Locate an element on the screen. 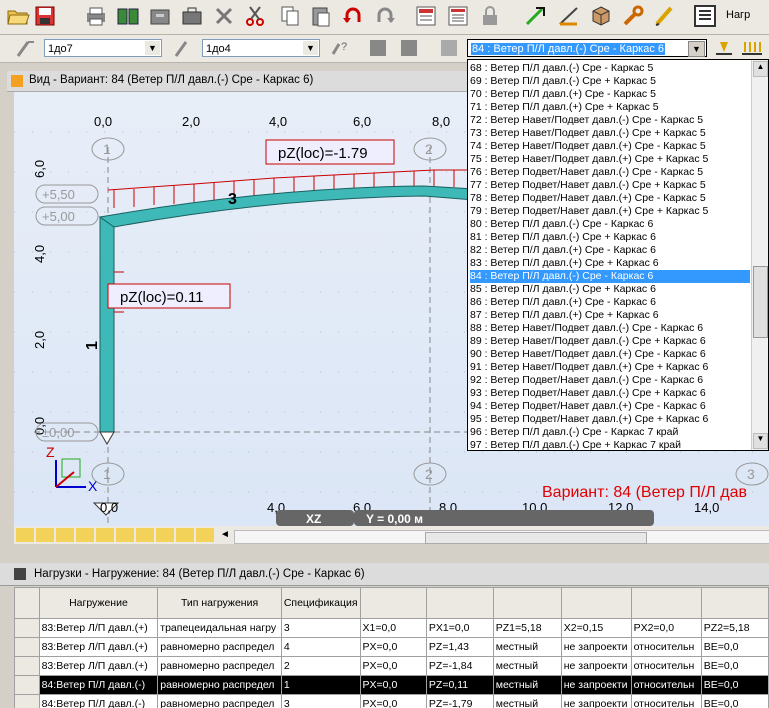 Image resolution: width=769 pixels, height=708 pixels. table-cell: местный is located at coordinates (527, 701).